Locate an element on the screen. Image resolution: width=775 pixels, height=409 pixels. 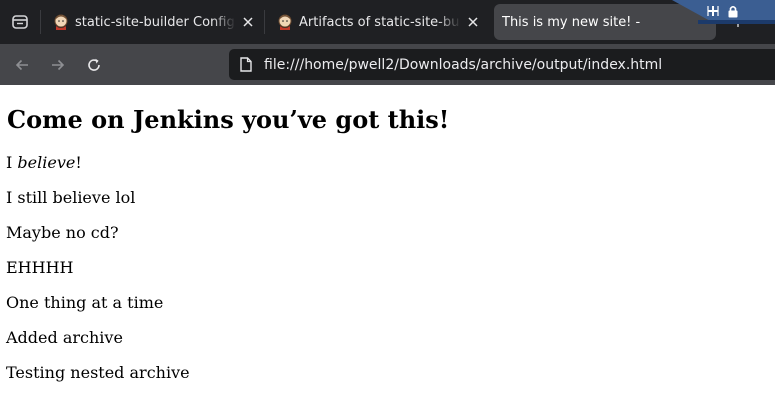
back-arrow-icon is located at coordinates (21, 65).